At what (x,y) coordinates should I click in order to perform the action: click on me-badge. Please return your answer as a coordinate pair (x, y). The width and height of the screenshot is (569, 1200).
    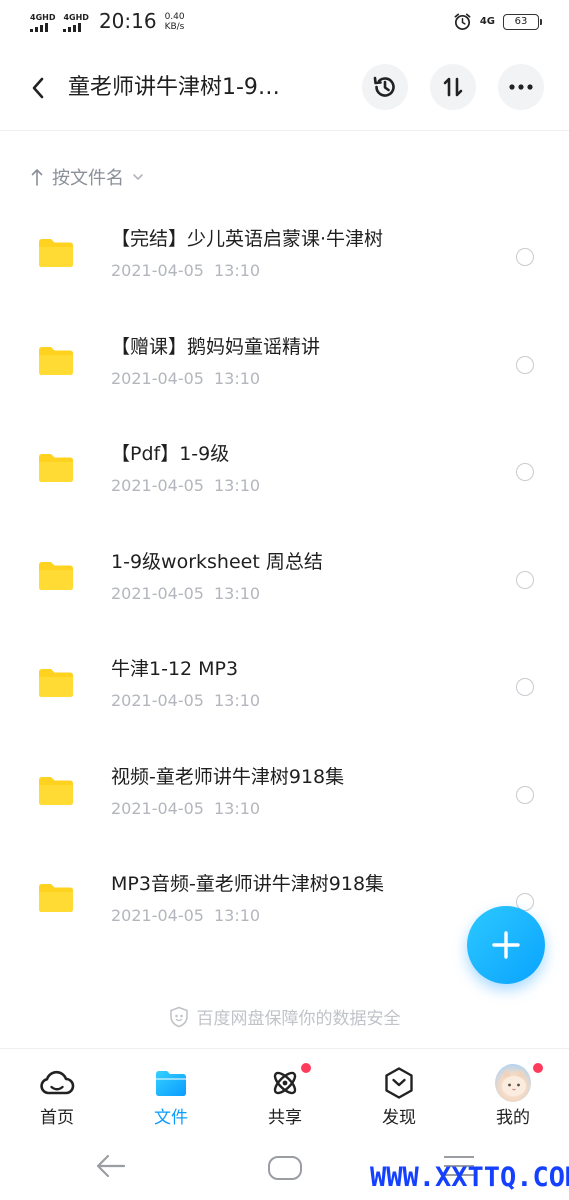
    Looking at the image, I should click on (538, 1068).